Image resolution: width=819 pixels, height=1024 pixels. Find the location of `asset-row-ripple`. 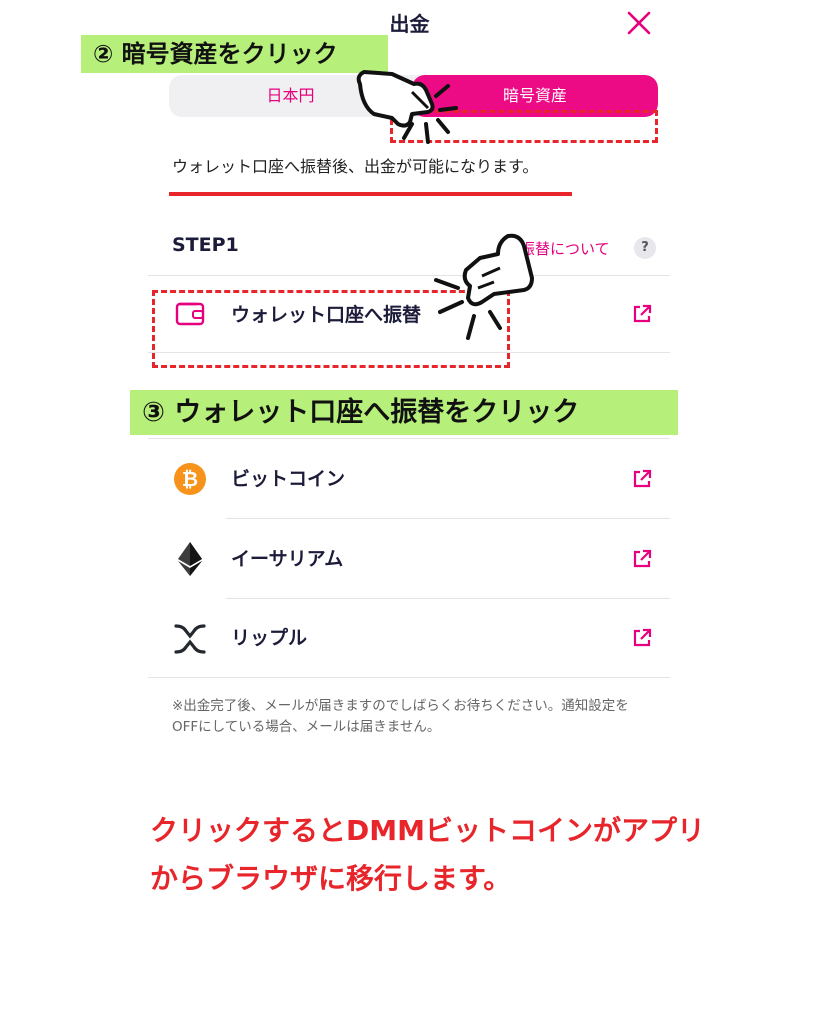

asset-row-ripple is located at coordinates (409, 638).